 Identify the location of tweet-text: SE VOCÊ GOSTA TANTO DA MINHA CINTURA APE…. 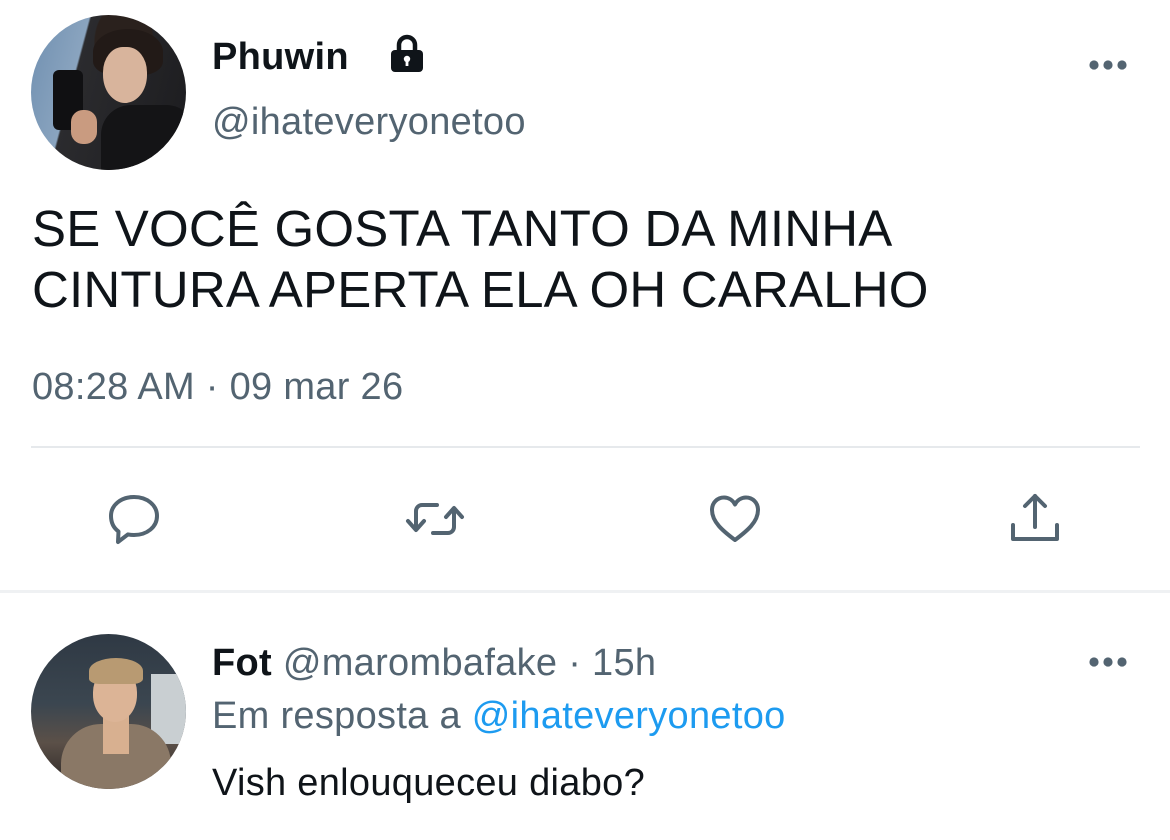
(582, 259).